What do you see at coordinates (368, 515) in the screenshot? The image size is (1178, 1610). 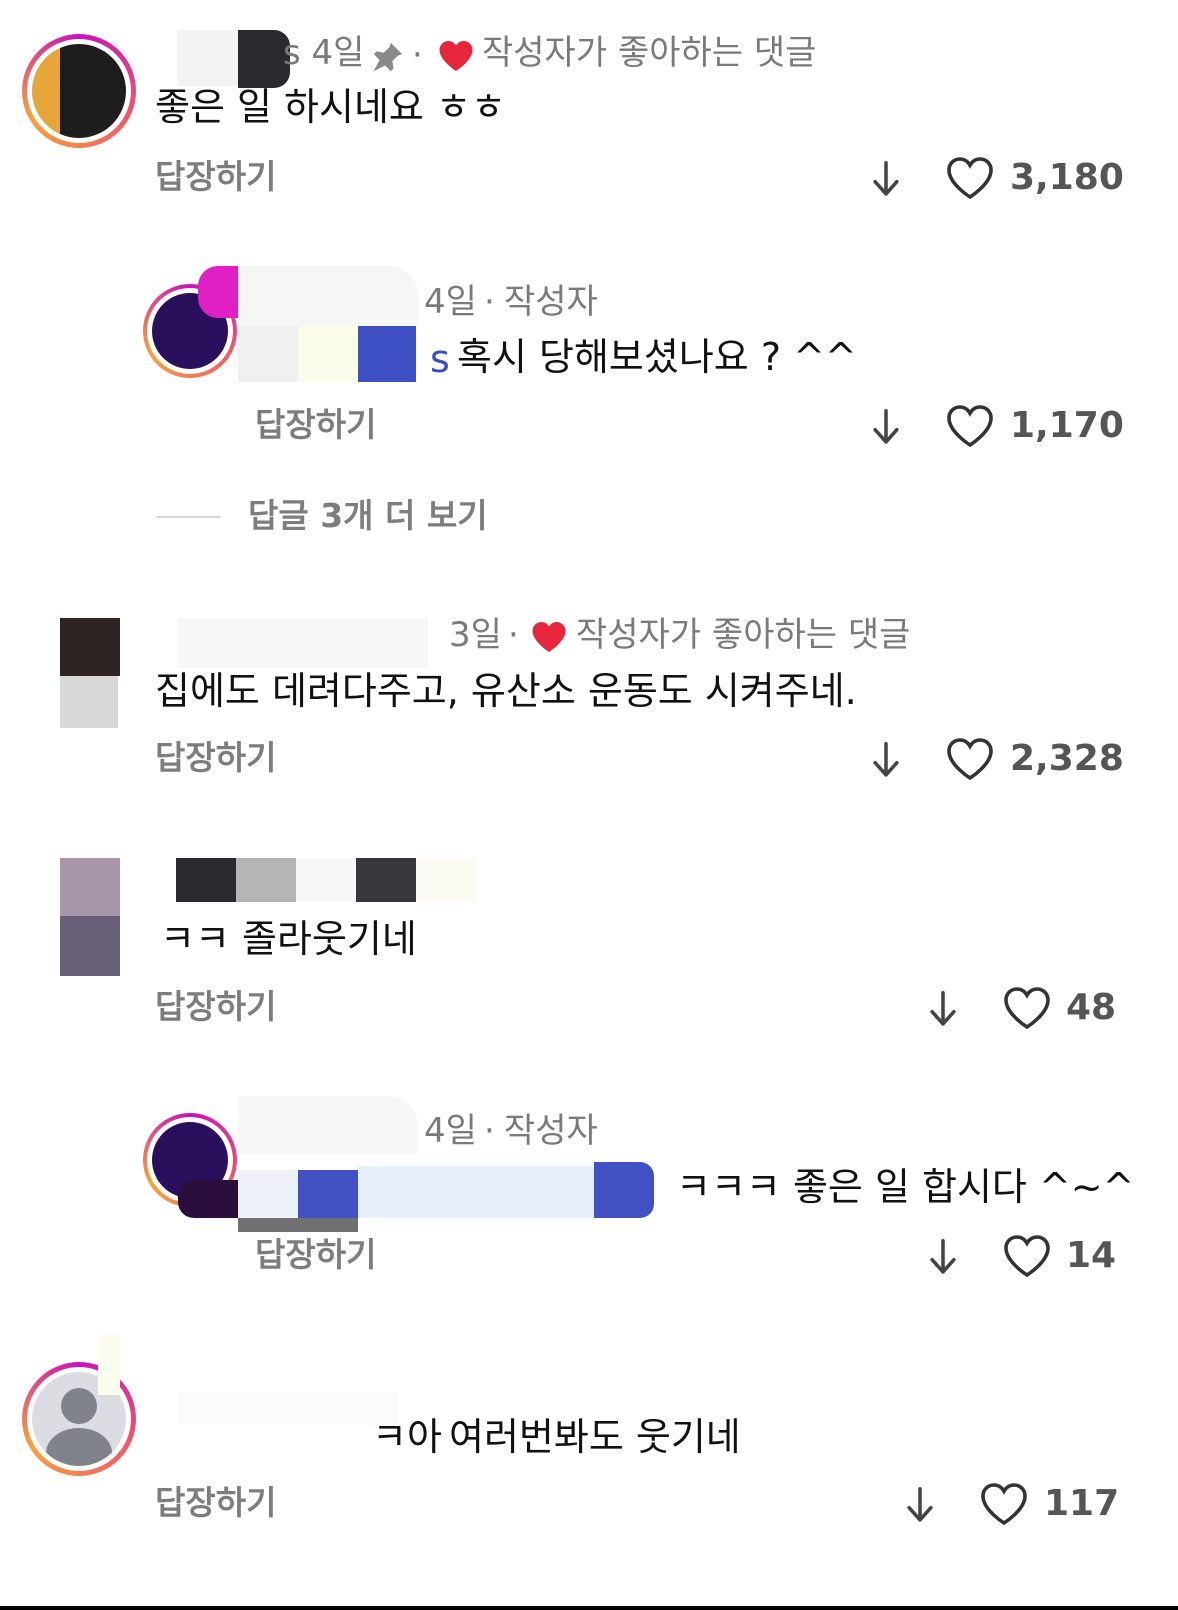 I see `view-more-replies-button: 답글 3개 더 보기` at bounding box center [368, 515].